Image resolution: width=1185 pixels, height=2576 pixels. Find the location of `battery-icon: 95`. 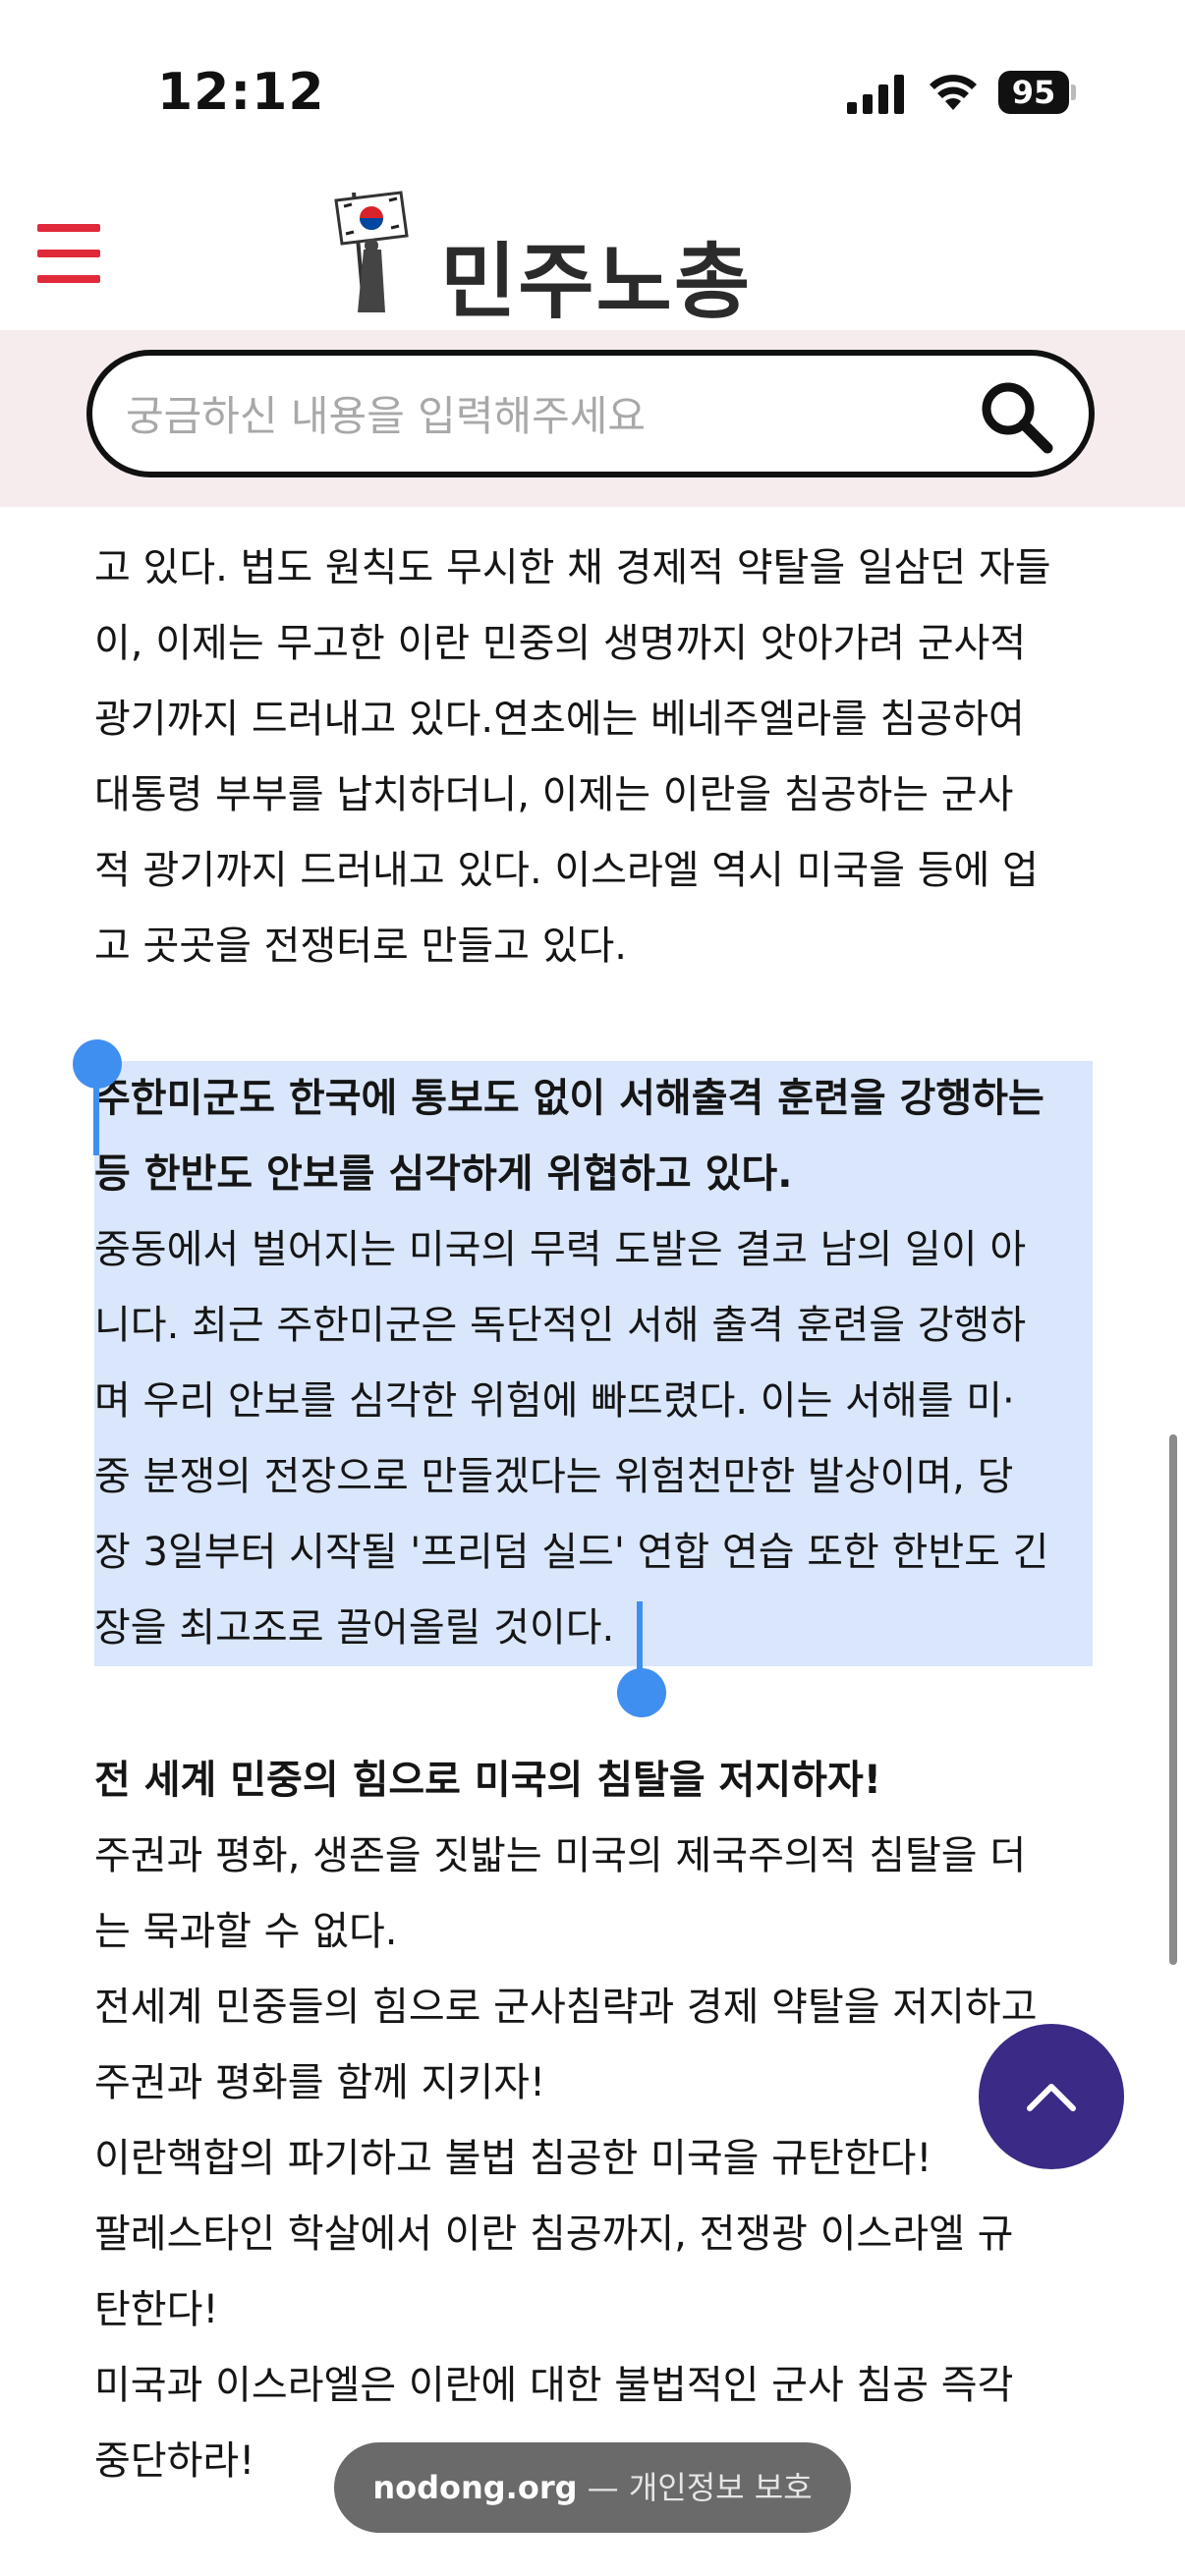

battery-icon: 95 is located at coordinates (1034, 92).